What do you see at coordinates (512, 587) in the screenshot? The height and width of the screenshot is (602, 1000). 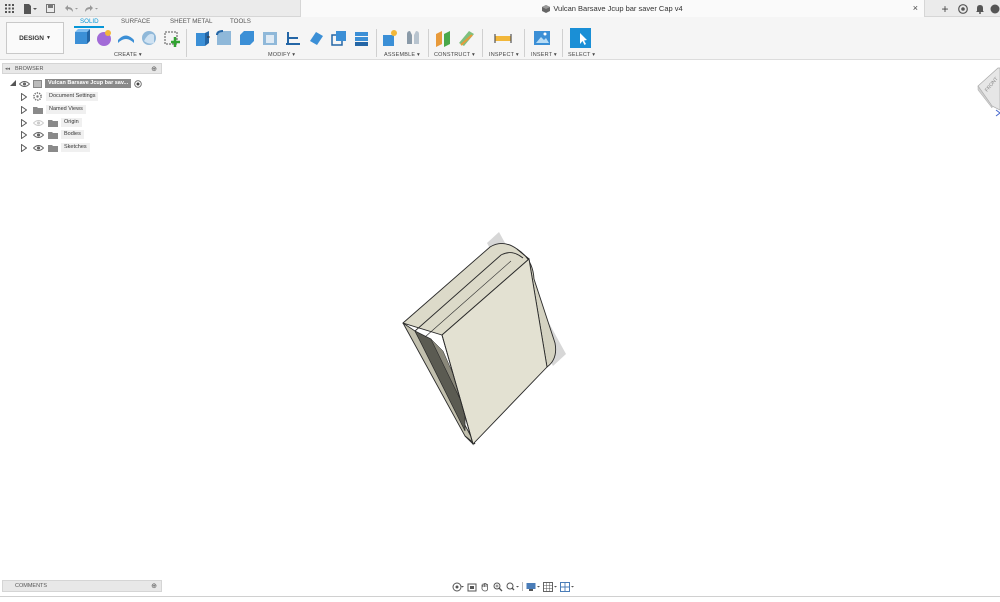 I see `zoom-window-icon` at bounding box center [512, 587].